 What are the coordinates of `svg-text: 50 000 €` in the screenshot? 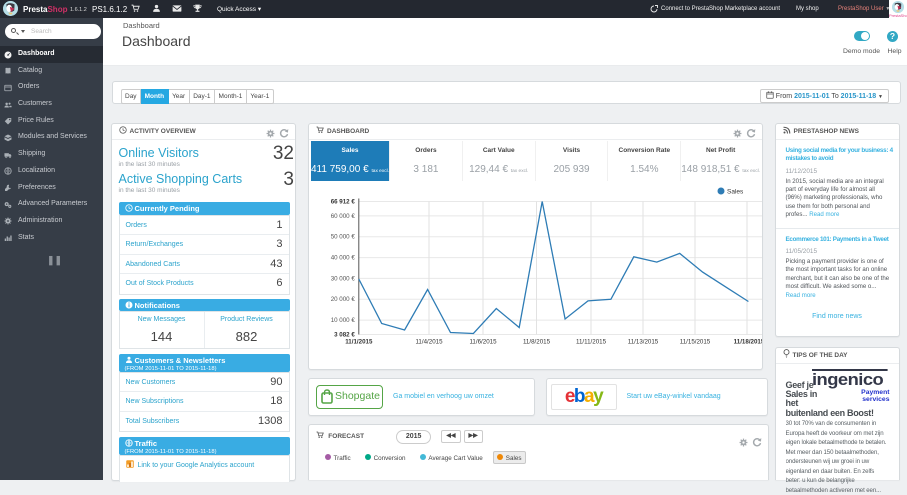 It's located at (343, 236).